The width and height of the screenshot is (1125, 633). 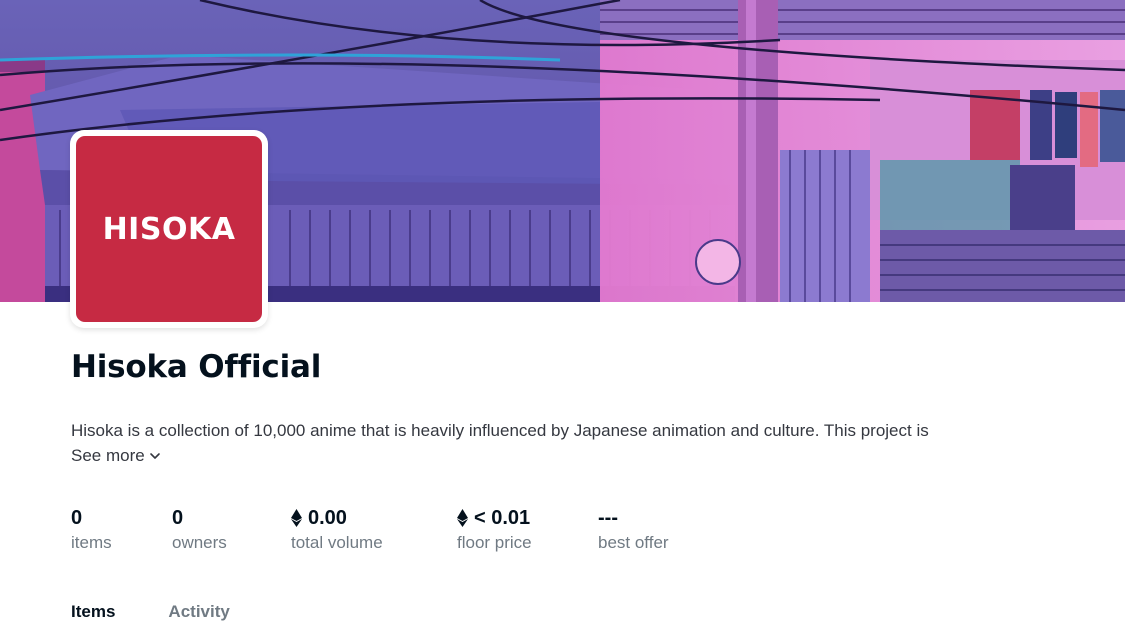 What do you see at coordinates (199, 529) in the screenshot?
I see `stat-owners: 0 owners` at bounding box center [199, 529].